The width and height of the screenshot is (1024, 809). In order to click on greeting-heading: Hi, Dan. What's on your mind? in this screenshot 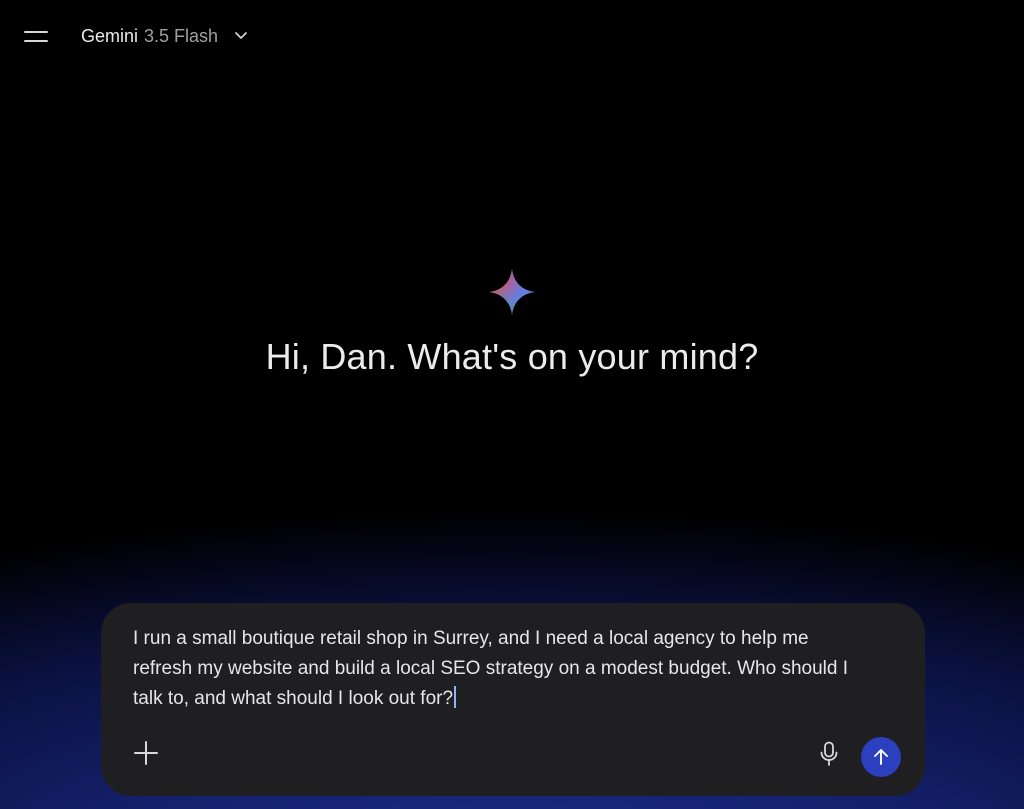, I will do `click(512, 356)`.